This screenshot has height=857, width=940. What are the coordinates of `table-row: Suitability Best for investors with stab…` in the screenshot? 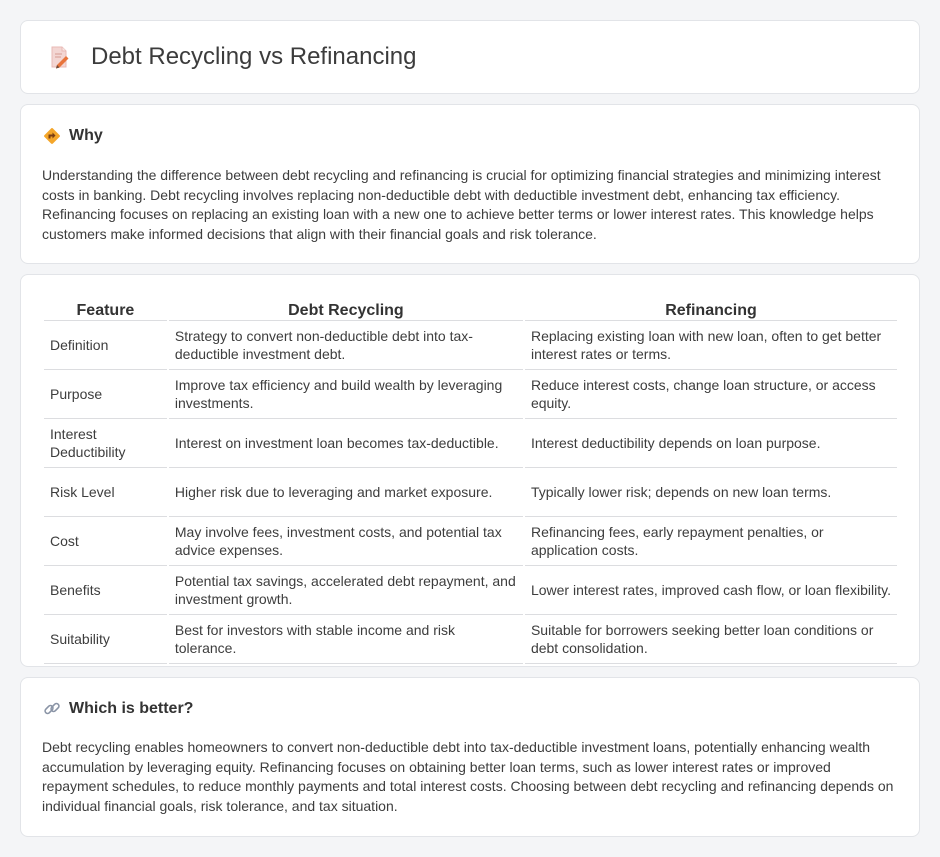 It's located at (470, 639).